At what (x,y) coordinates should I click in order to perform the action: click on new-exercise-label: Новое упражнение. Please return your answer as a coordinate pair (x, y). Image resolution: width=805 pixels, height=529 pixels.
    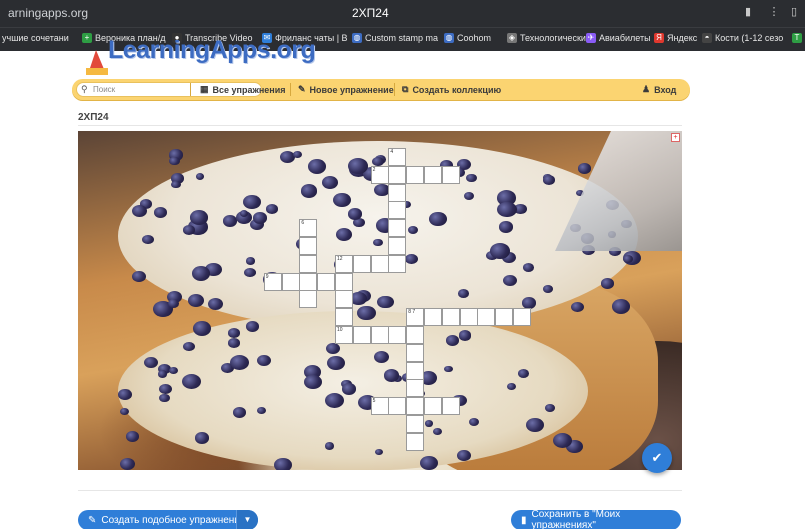
    Looking at the image, I should click on (351, 89).